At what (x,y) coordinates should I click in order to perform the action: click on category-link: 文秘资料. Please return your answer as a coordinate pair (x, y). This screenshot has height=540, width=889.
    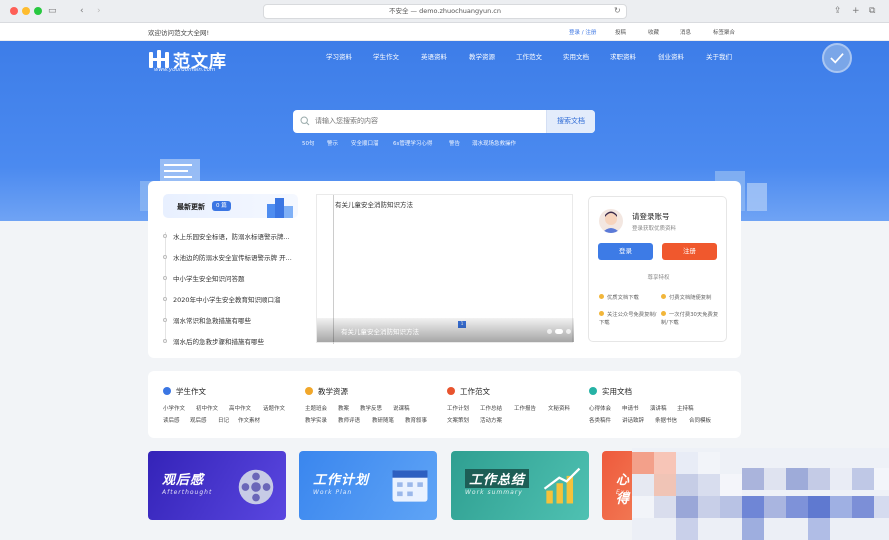
    Looking at the image, I should click on (559, 408).